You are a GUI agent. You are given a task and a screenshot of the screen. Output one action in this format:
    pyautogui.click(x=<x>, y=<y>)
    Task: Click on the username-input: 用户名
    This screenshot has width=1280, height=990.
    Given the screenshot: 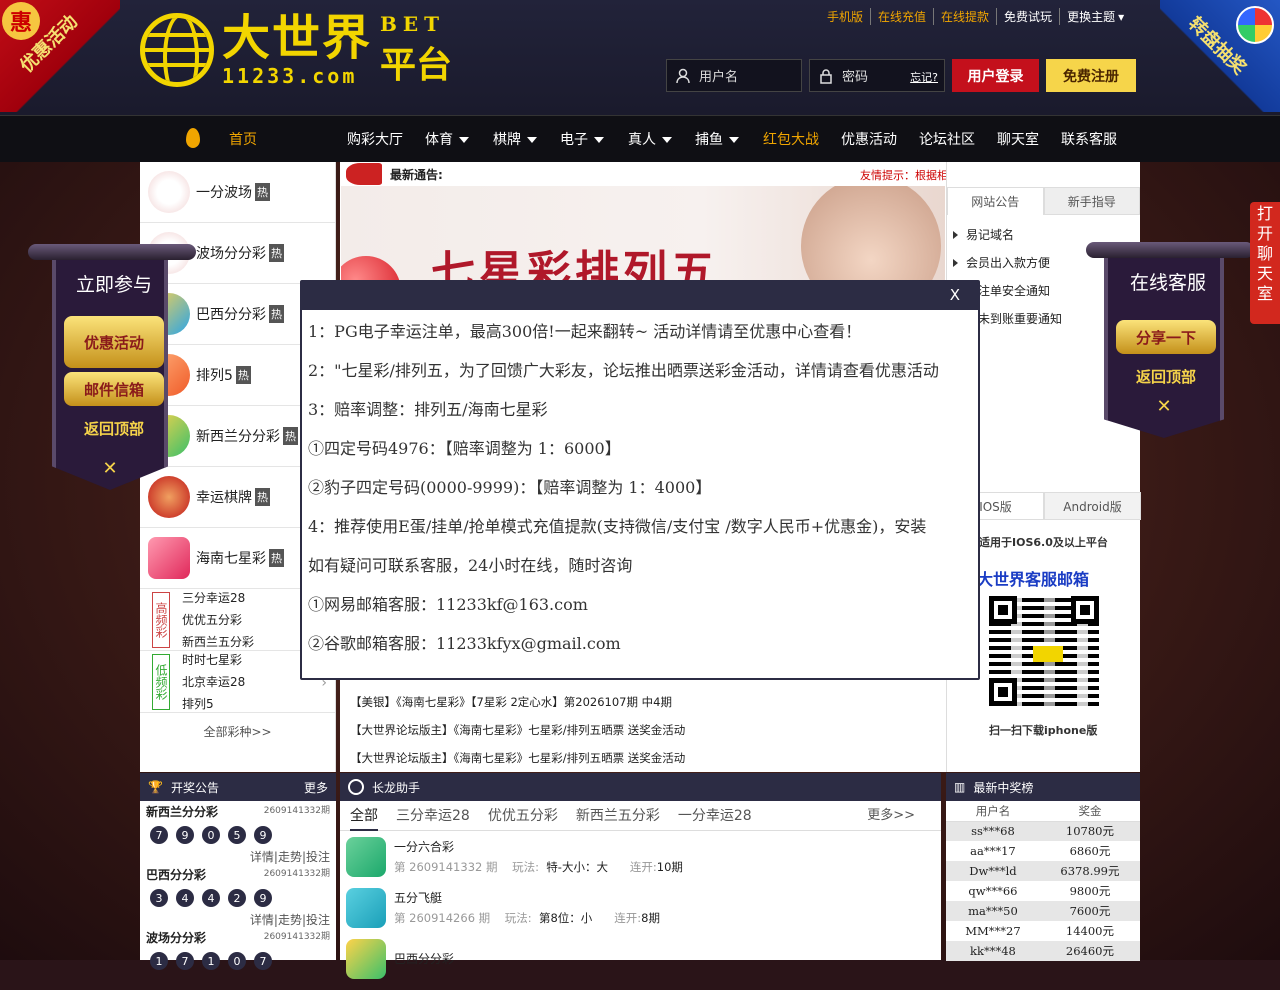 What is the action you would take?
    pyautogui.click(x=734, y=75)
    